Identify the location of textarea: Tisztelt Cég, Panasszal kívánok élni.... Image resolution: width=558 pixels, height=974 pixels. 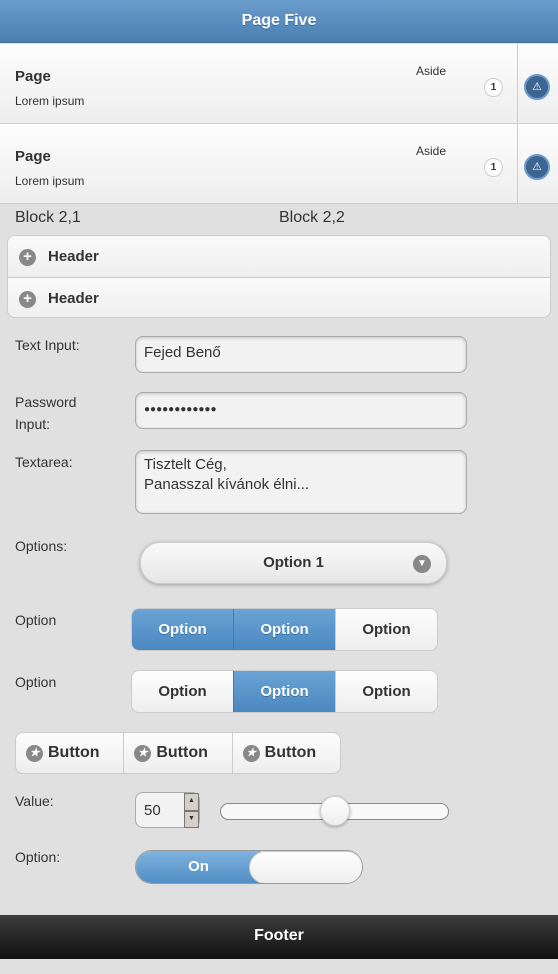
(301, 482).